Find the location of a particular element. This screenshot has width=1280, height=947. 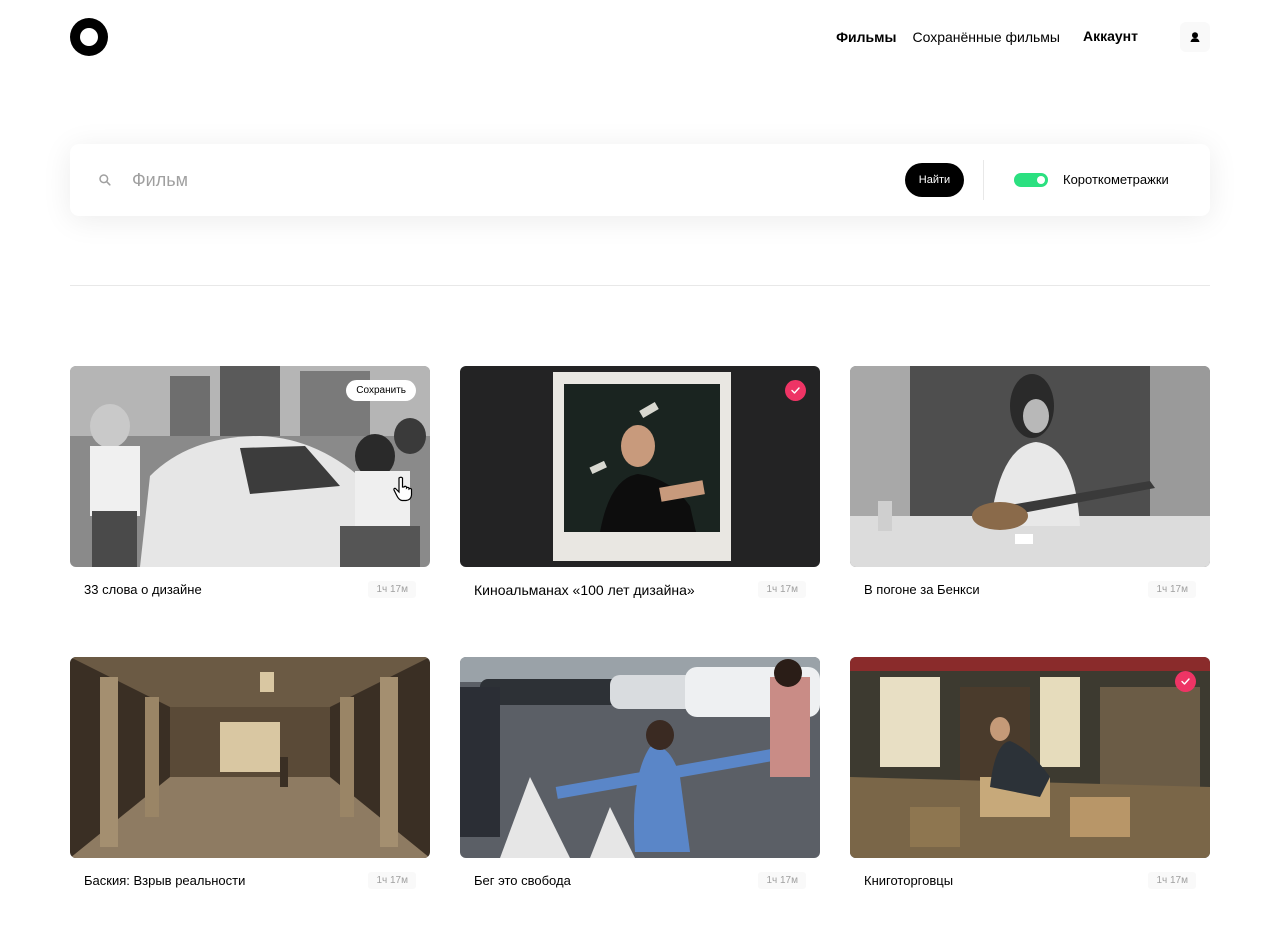

search-icon is located at coordinates (105, 180).